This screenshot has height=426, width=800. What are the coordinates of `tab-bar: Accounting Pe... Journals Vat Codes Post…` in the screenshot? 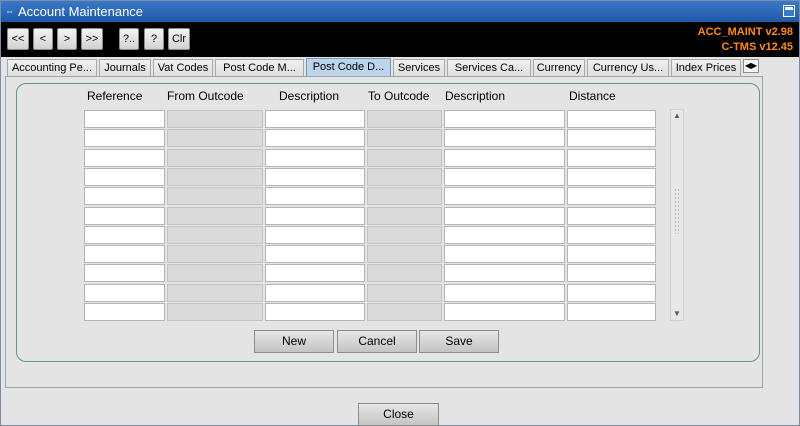 It's located at (400, 67).